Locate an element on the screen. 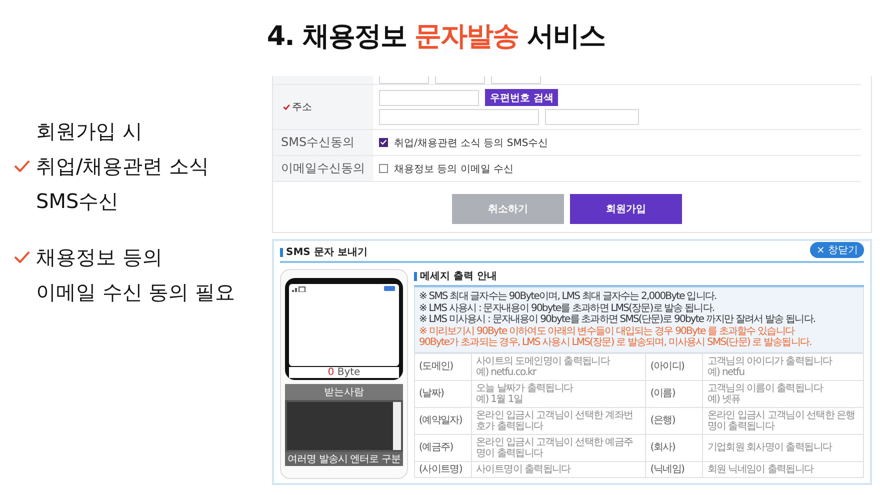  description-text: 사이트명이 출력됩니다 is located at coordinates (524, 469).